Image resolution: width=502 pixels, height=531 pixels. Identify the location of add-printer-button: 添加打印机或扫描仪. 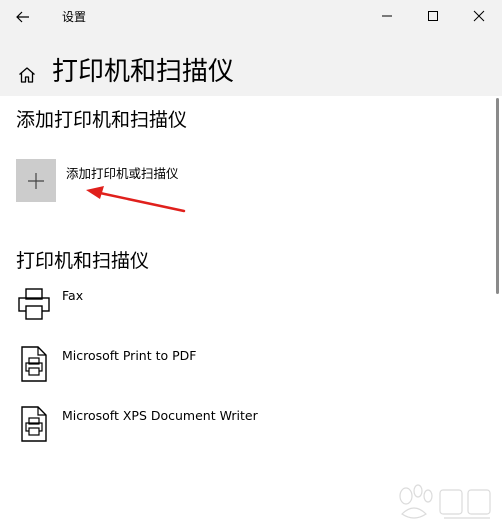
(97, 180).